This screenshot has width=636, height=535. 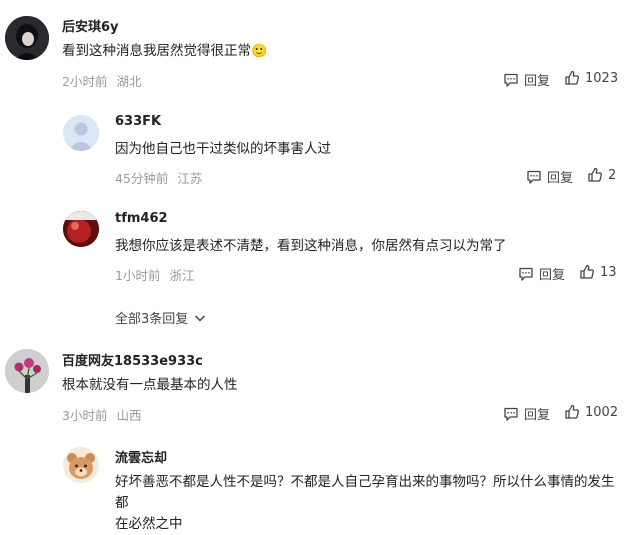 What do you see at coordinates (129, 415) in the screenshot?
I see `location: 山西` at bounding box center [129, 415].